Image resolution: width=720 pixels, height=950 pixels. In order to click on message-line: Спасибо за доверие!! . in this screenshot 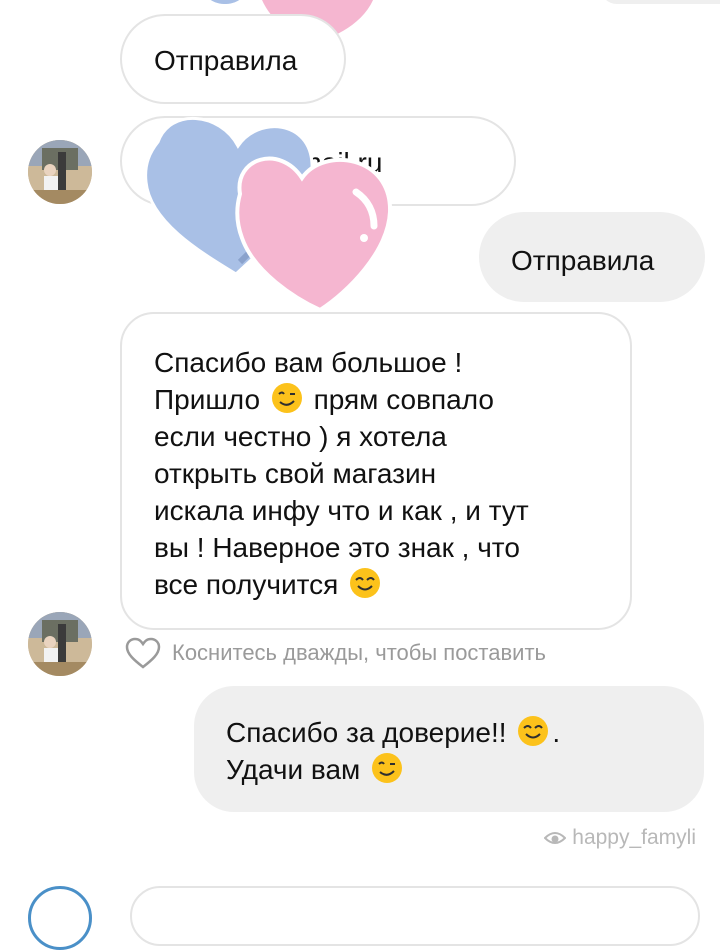, I will do `click(465, 732)`.